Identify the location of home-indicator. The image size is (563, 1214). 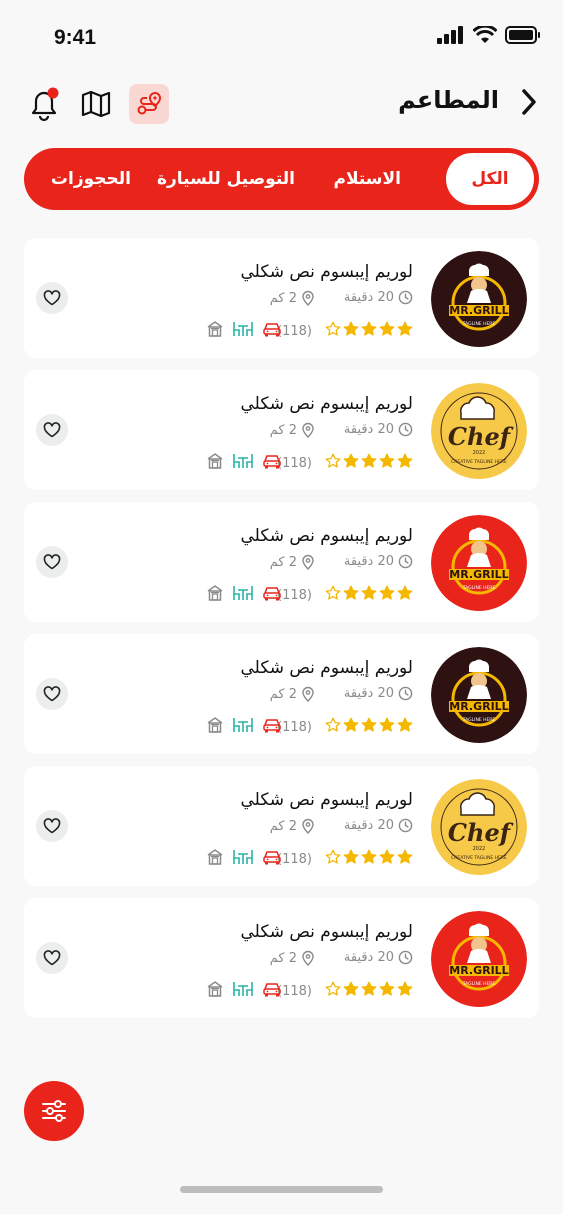
(281, 1189).